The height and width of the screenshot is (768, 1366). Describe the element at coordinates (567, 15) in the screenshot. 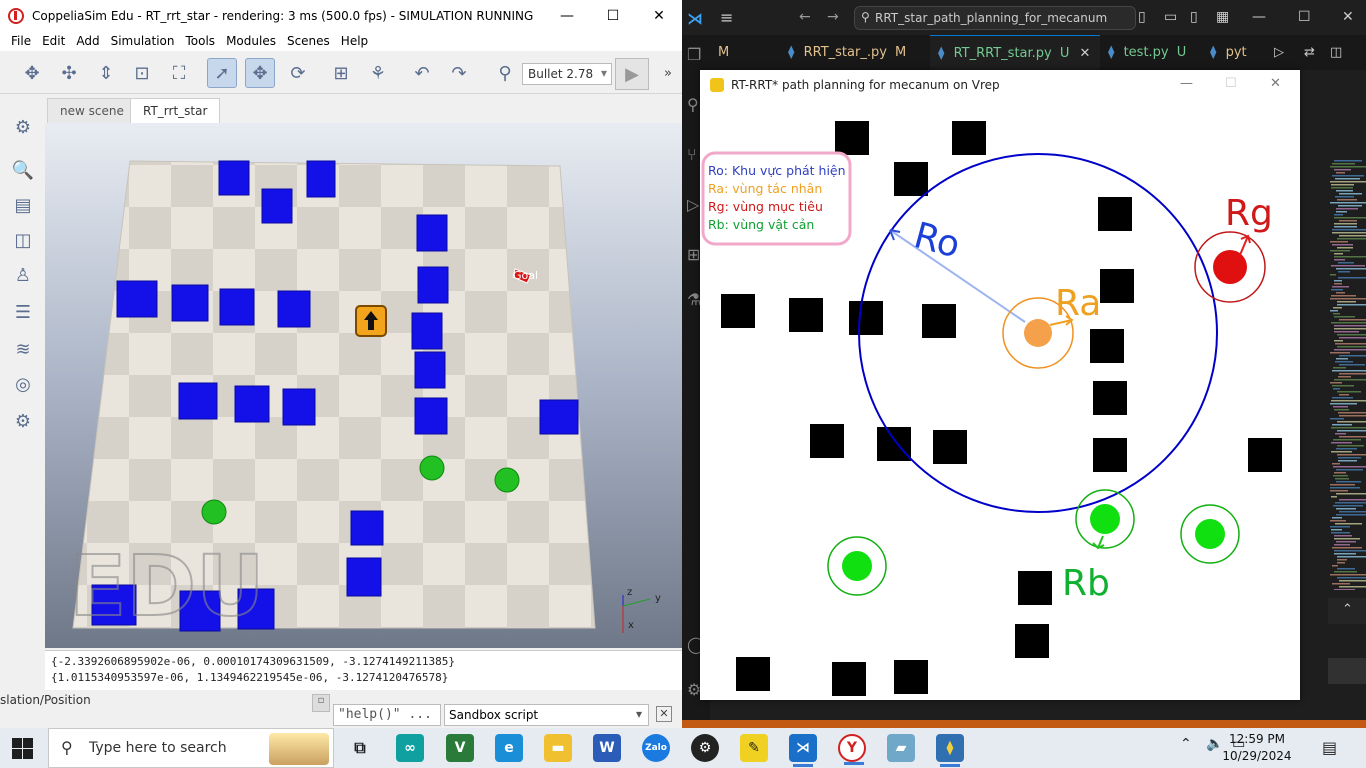

I see `minimize-button: —` at that location.